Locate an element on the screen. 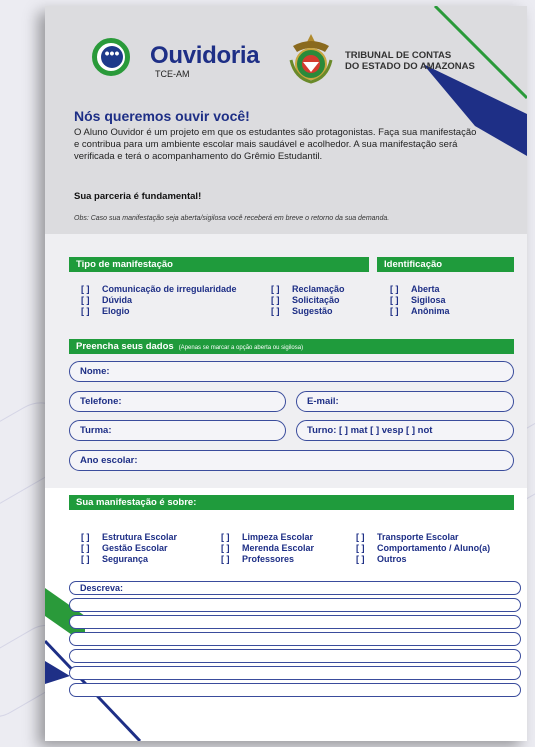  tipo-section-header: Tipo de manifestação is located at coordinates (219, 264).